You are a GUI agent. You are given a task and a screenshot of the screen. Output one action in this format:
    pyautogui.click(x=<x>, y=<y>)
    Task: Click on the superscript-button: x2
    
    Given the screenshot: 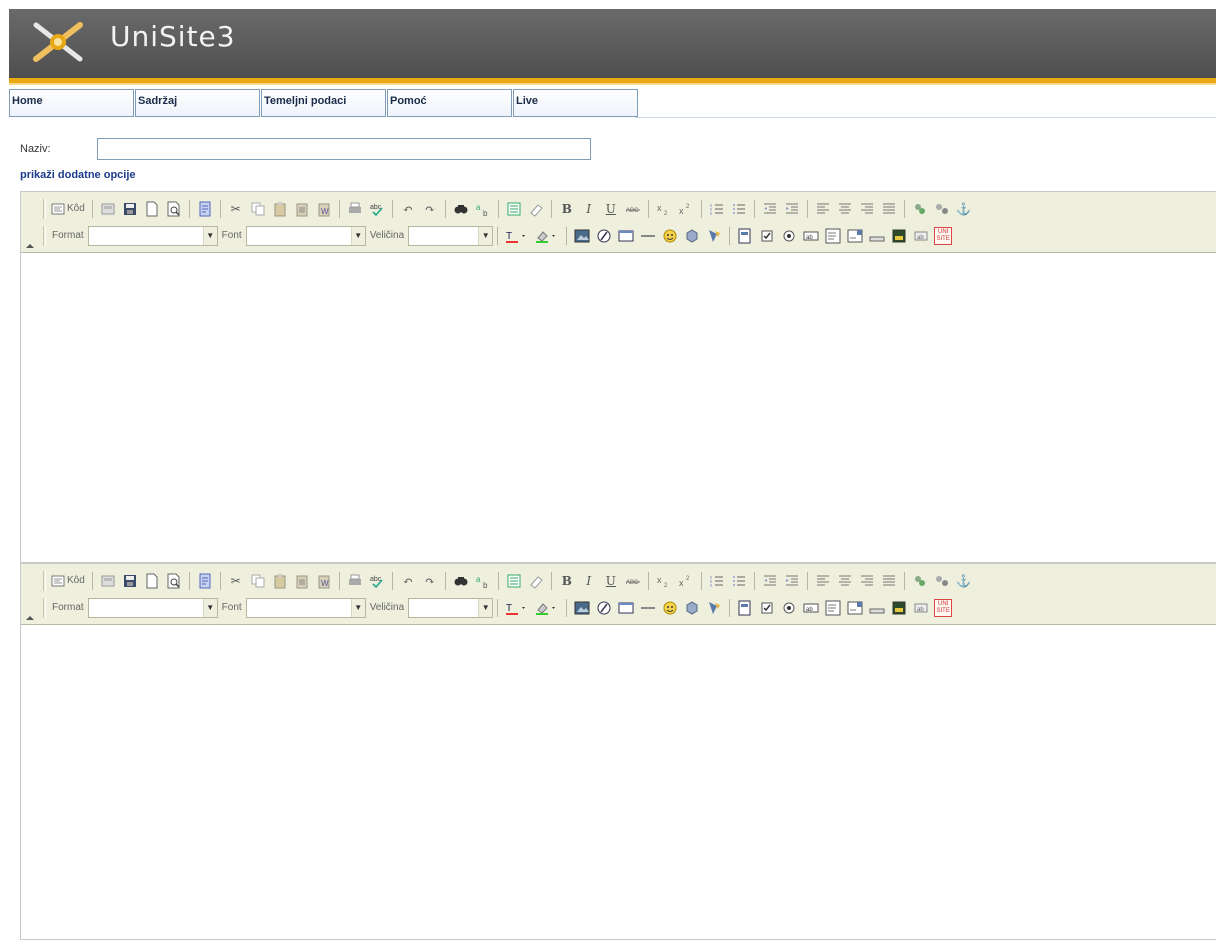 What is the action you would take?
    pyautogui.click(x=686, y=209)
    